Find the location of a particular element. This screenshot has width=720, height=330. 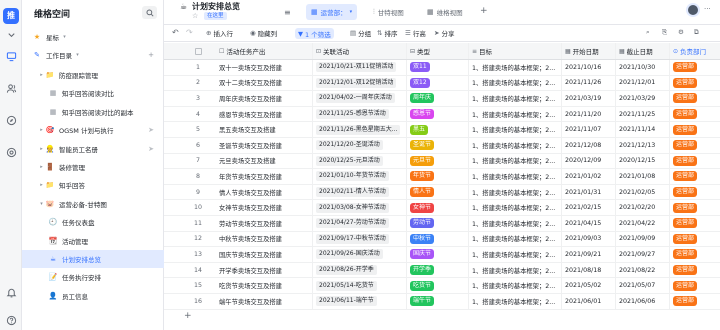

row-height-button: ☰ 行高 is located at coordinates (415, 33).